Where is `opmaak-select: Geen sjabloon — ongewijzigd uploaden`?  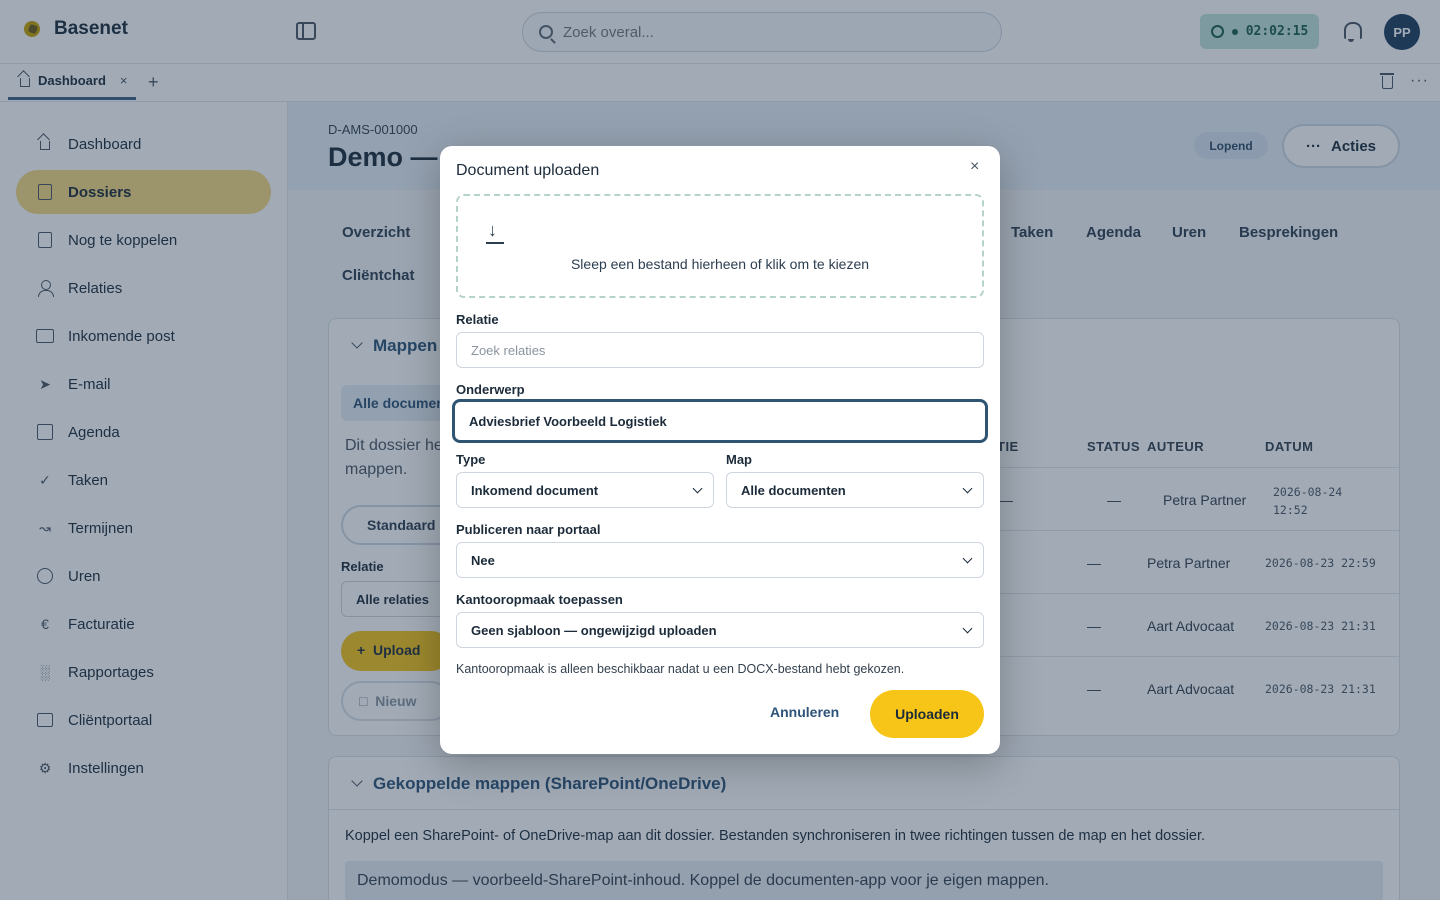
opmaak-select: Geen sjabloon — ongewijzigd uploaden is located at coordinates (720, 630).